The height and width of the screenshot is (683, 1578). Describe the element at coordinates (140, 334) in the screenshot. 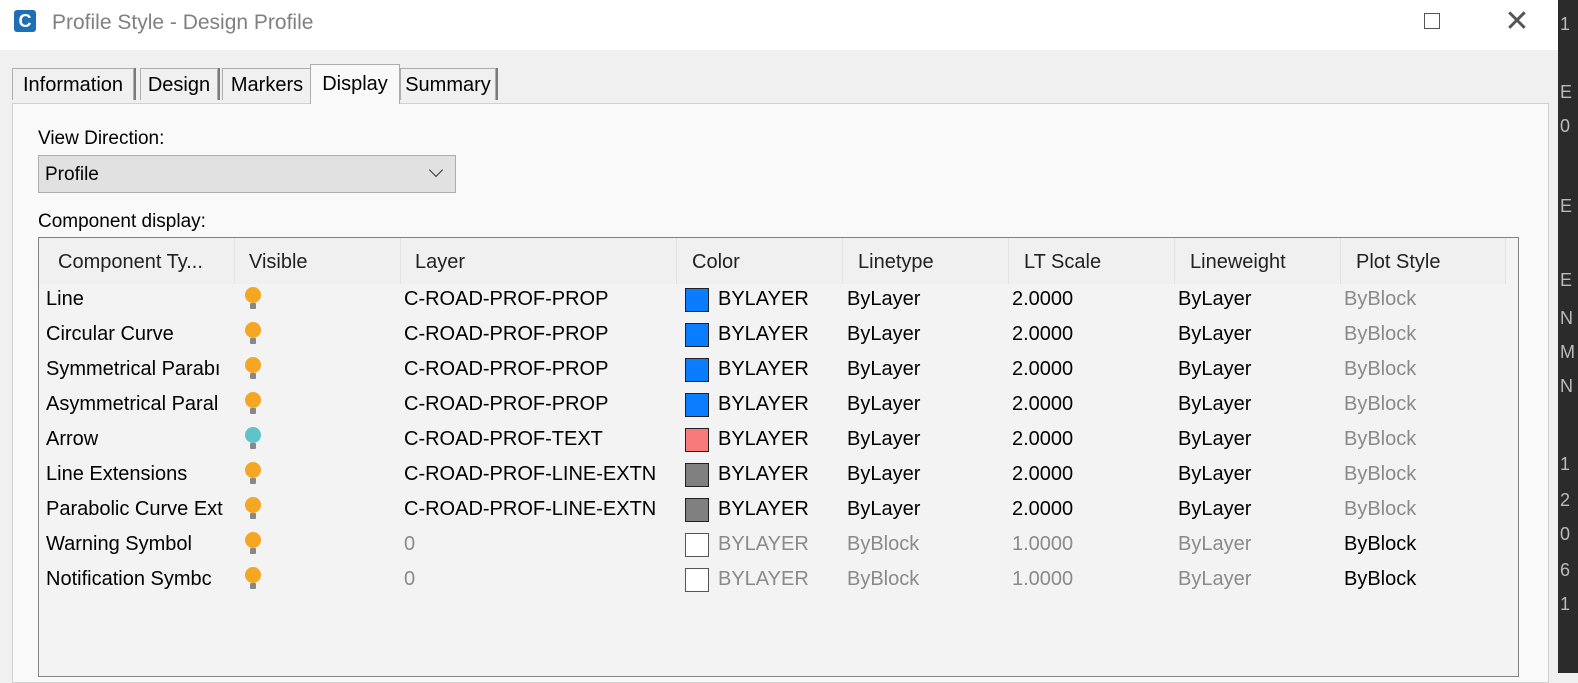

I see `cell-component: Circular Curve` at that location.